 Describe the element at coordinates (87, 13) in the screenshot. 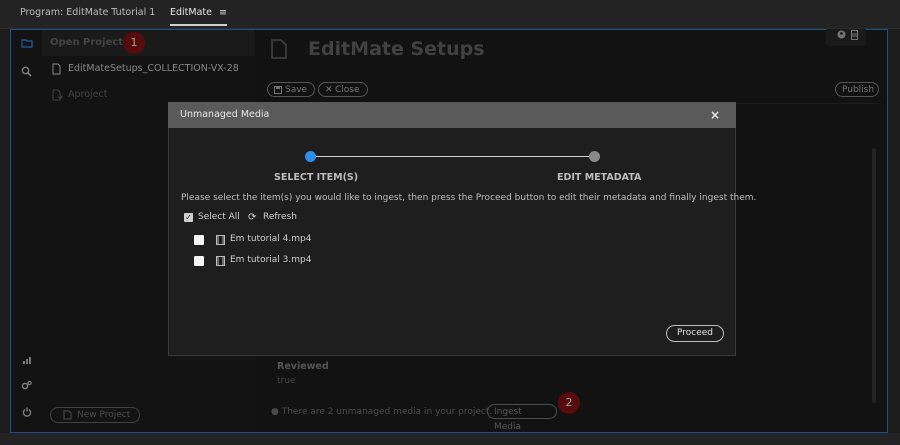

I see `tab-program: Program: EditMate Tutorial 1` at that location.